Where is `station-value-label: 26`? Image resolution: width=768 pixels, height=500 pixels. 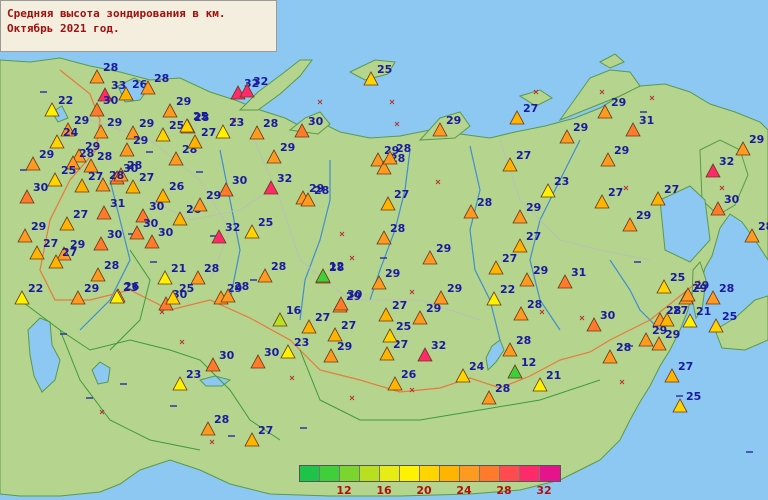 station-value-label: 26 is located at coordinates (409, 374).